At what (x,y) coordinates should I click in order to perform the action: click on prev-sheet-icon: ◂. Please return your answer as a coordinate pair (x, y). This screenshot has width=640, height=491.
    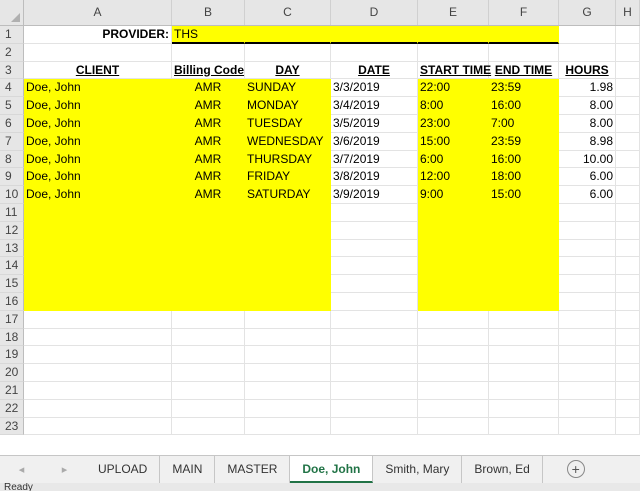
    Looking at the image, I should click on (22, 469).